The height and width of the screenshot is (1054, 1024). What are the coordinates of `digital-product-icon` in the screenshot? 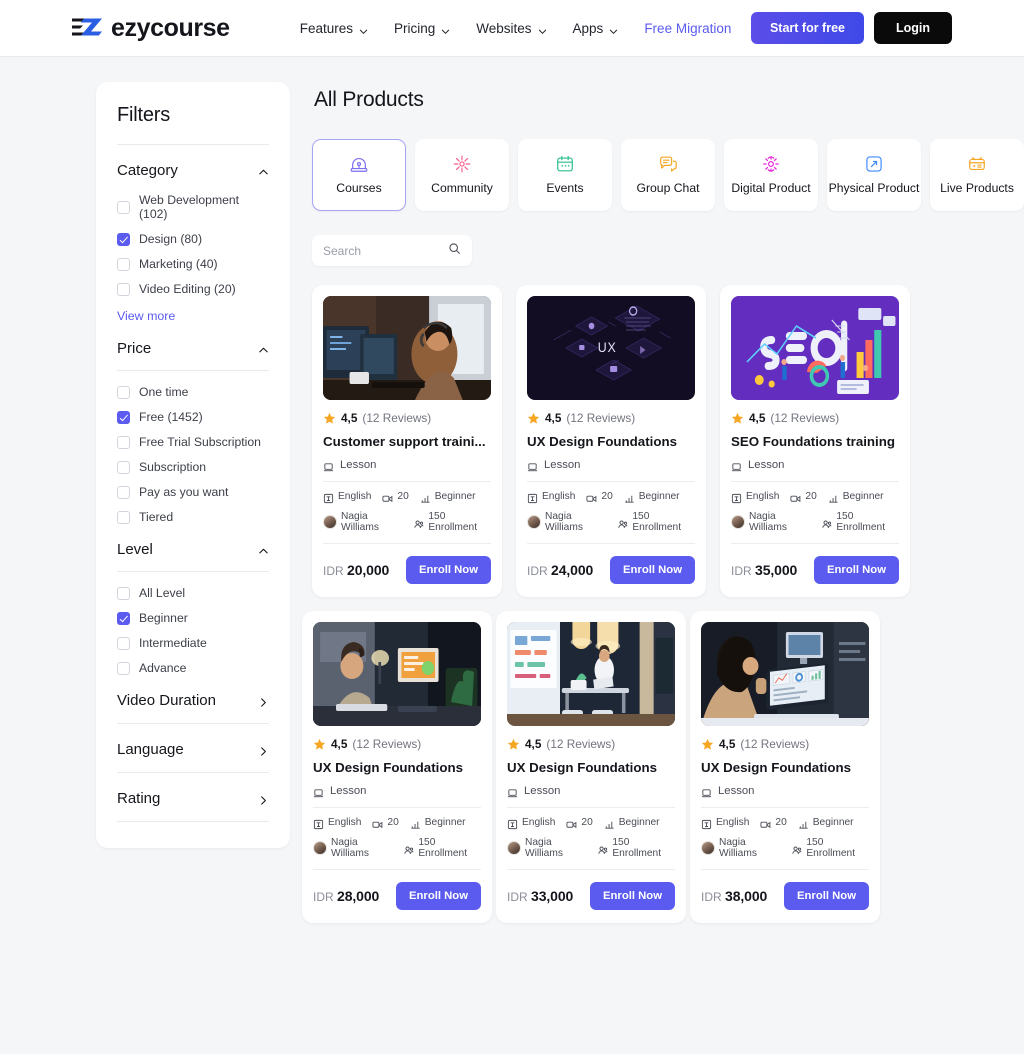 It's located at (771, 164).